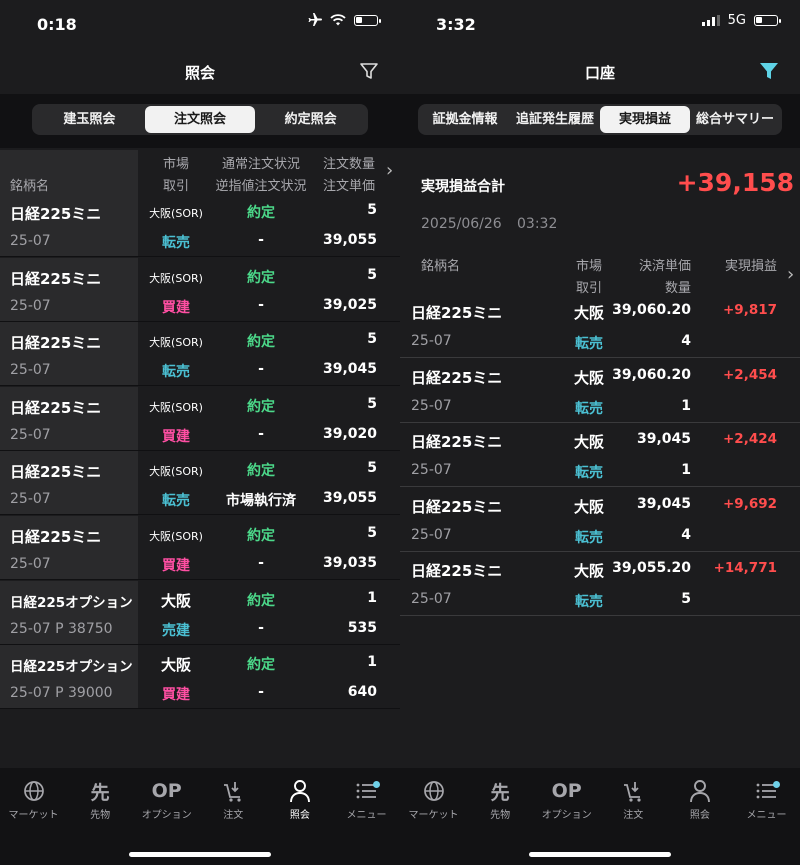  Describe the element at coordinates (166, 791) in the screenshot. I see `options-icon: OP` at that location.